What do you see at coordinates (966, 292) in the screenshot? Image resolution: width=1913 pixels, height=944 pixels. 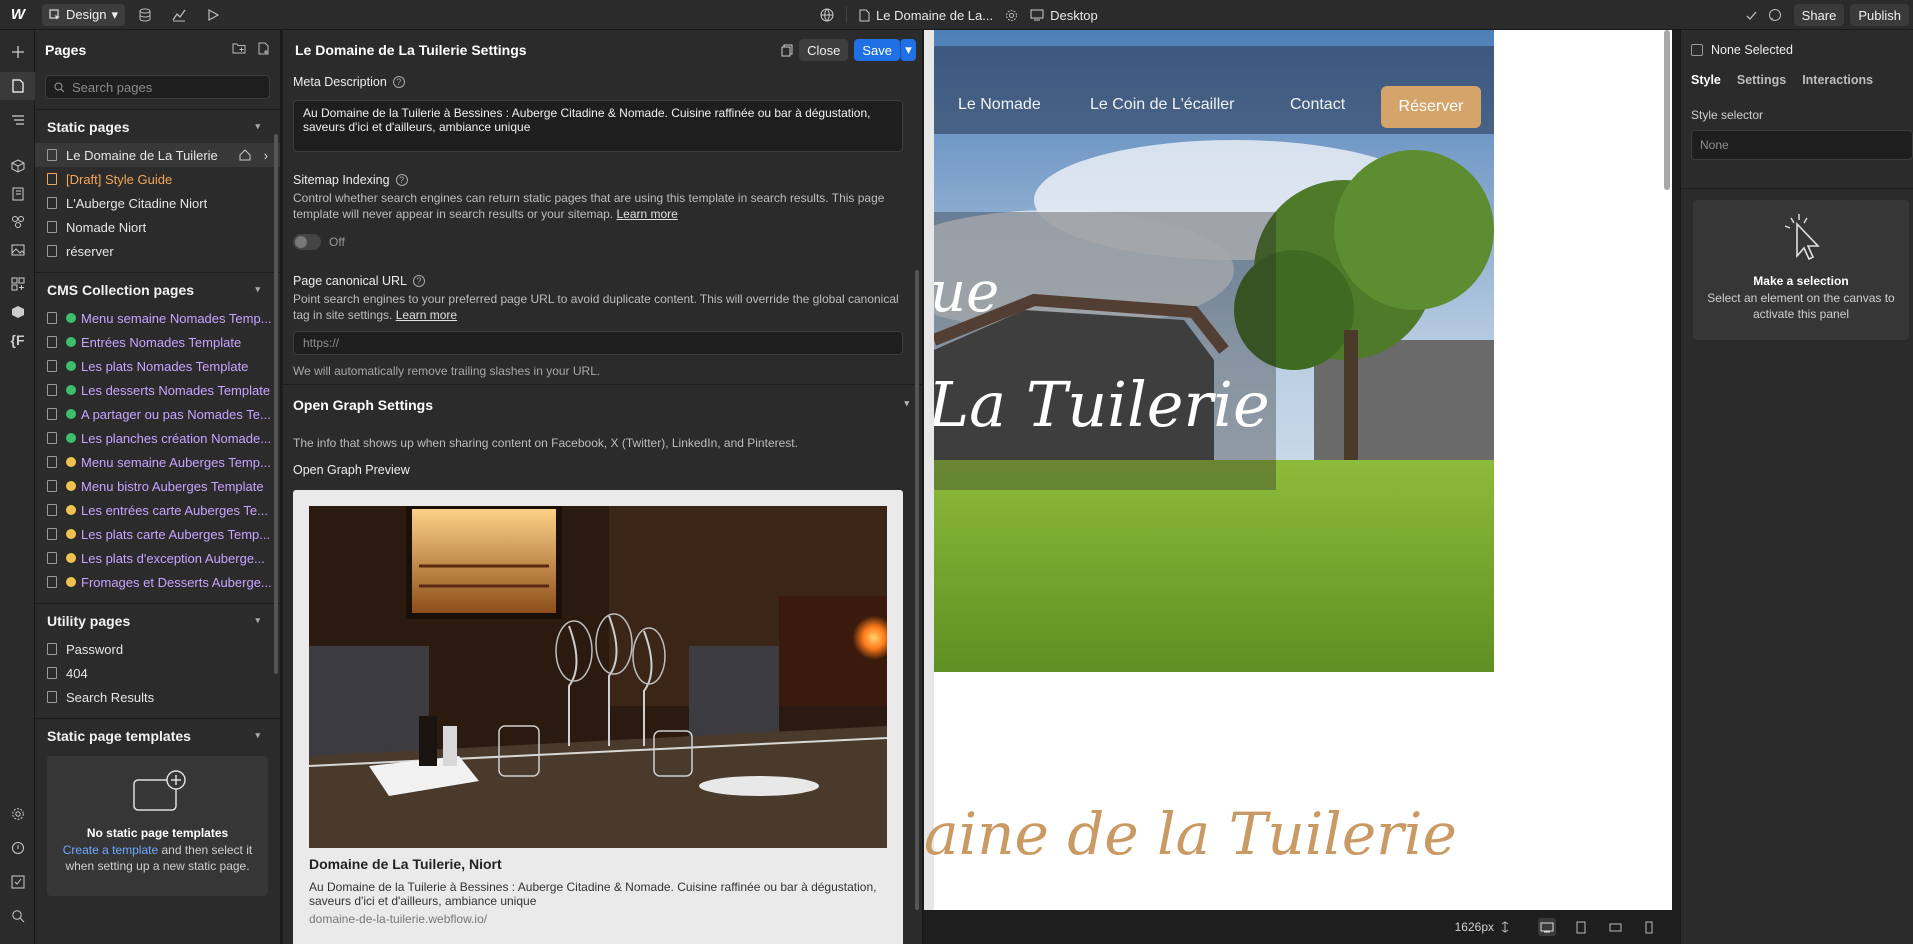 I see `hero-heading-line1: ue` at bounding box center [966, 292].